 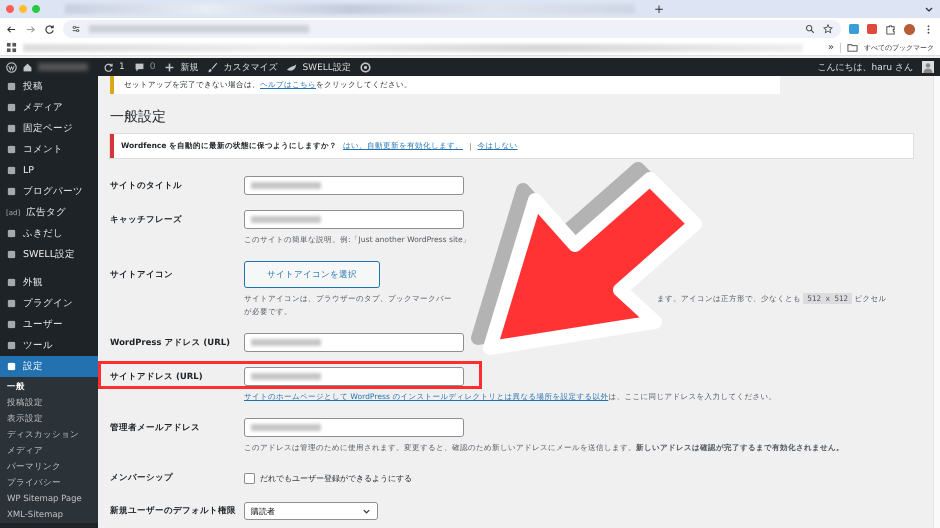 I want to click on plus-icon, so click(x=170, y=67).